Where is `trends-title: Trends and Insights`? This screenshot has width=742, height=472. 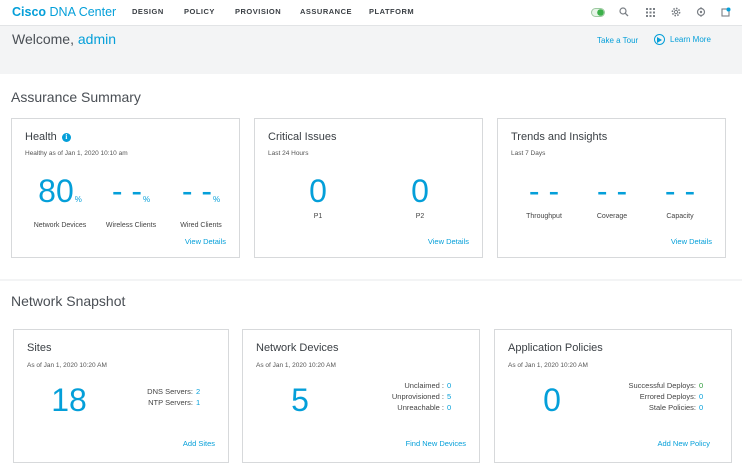 trends-title: Trends and Insights is located at coordinates (559, 137).